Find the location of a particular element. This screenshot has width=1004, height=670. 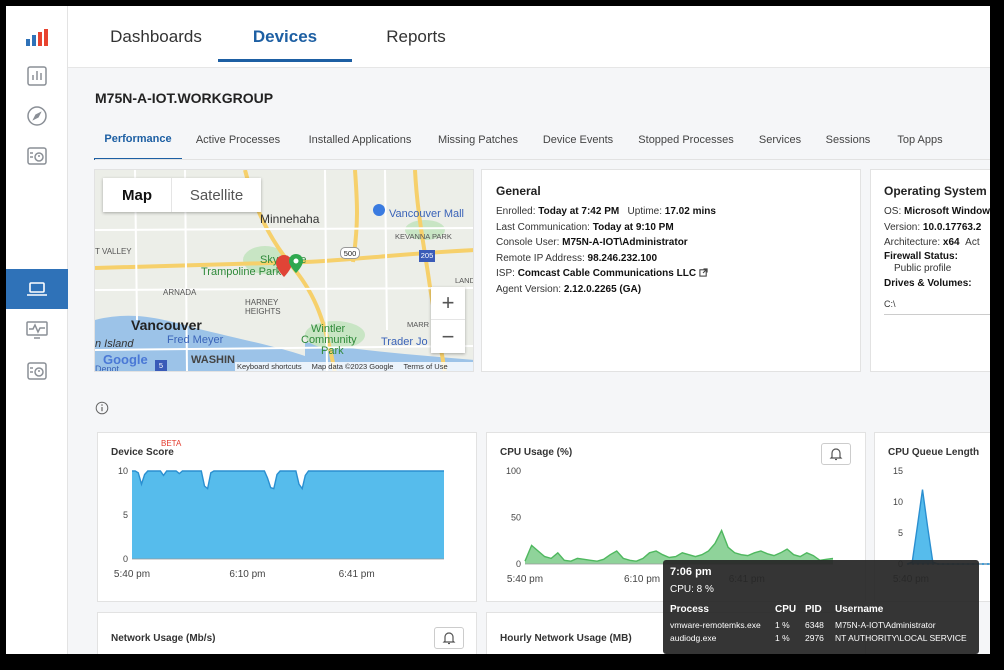

map-label: ARNADA is located at coordinates (180, 292).